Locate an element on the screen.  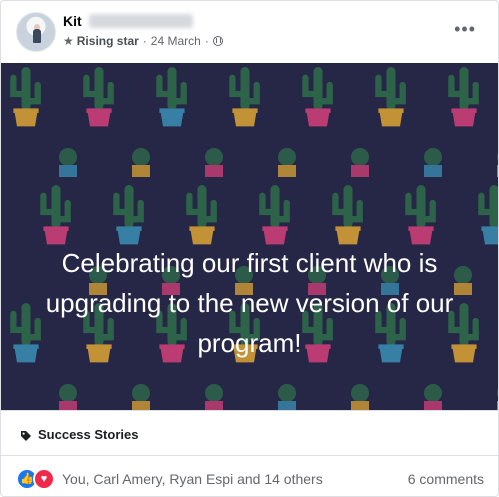
post-date: 24 March is located at coordinates (176, 41).